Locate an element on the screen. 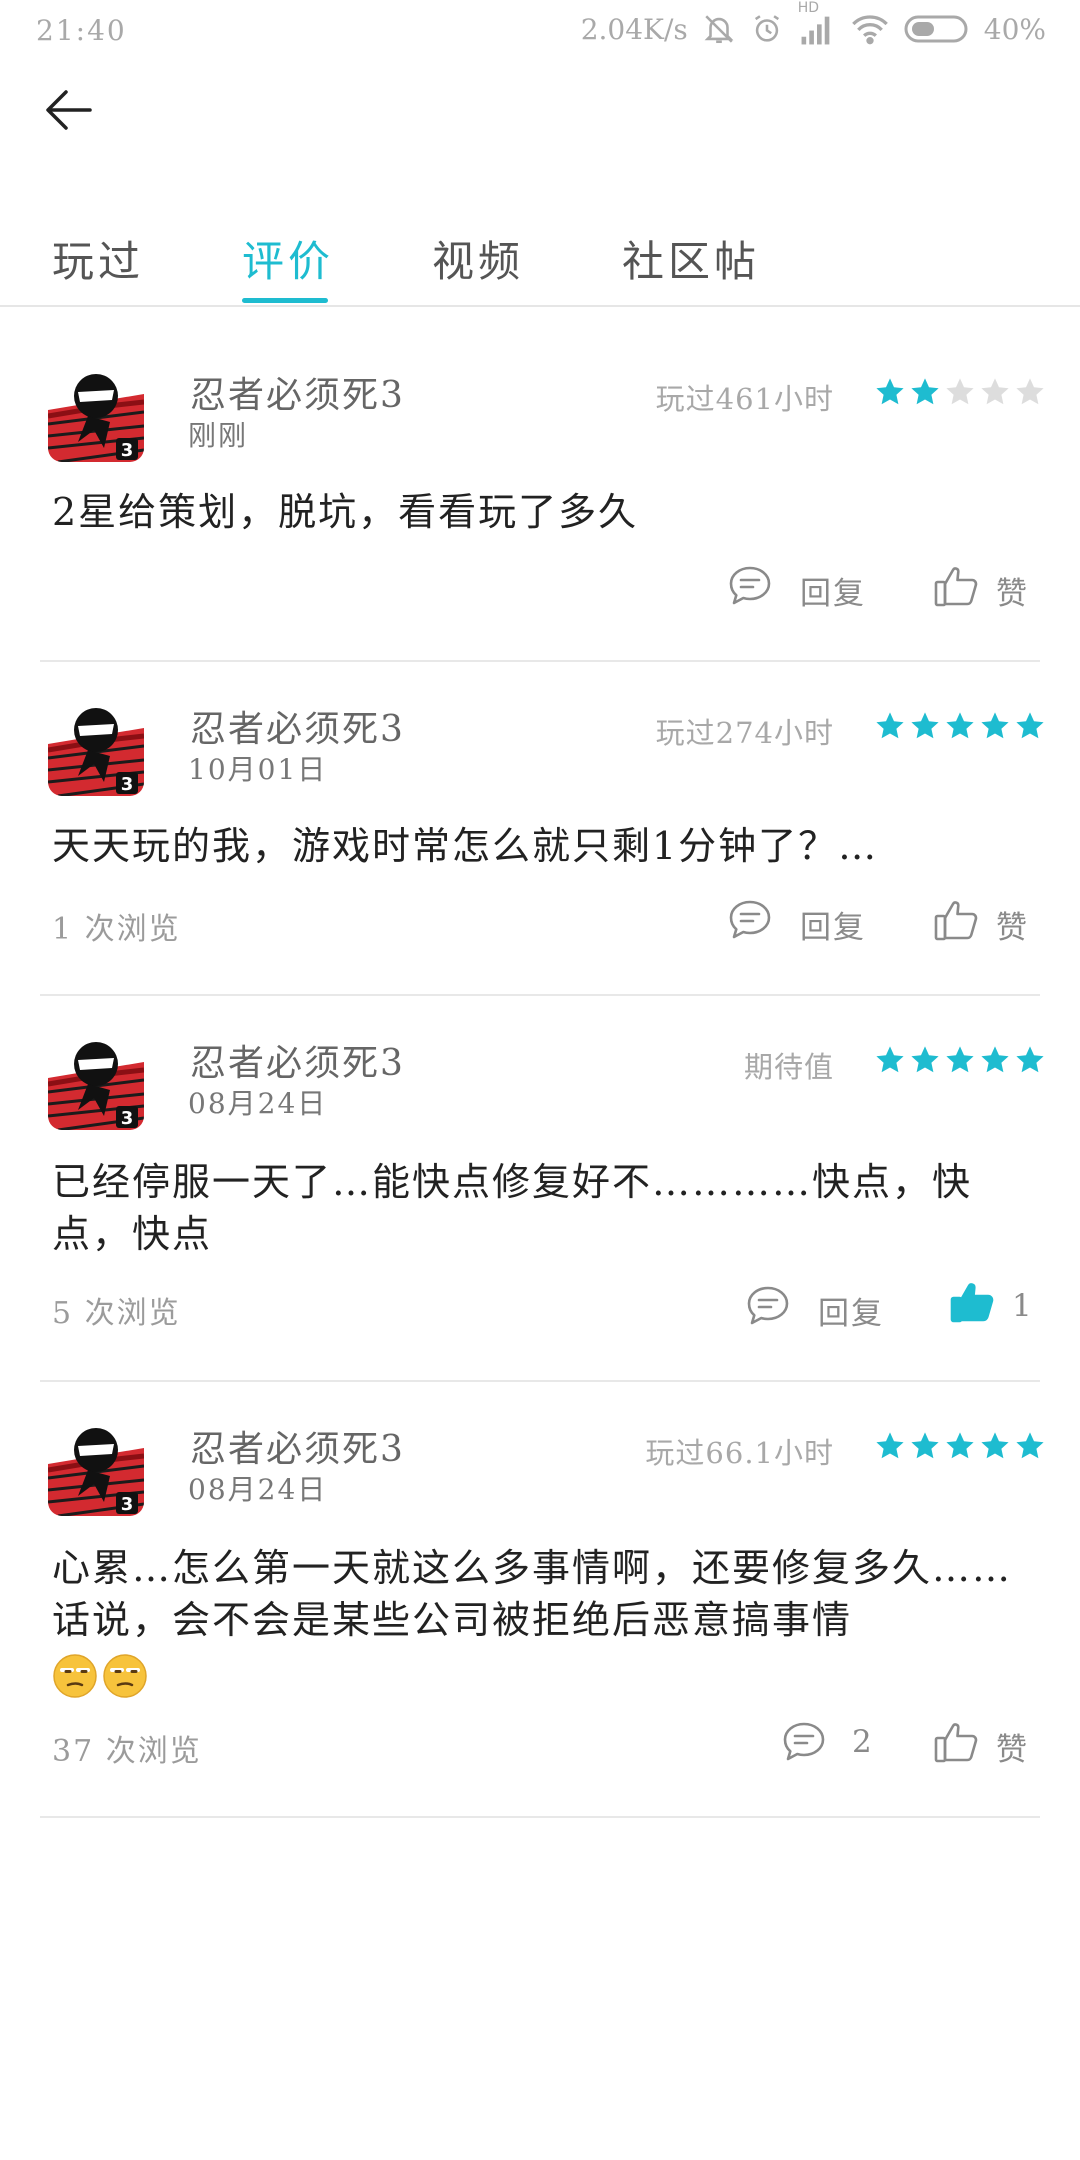 This screenshot has height=2160, width=1080. tab-community-posts: 社区帖 is located at coordinates (691, 258).